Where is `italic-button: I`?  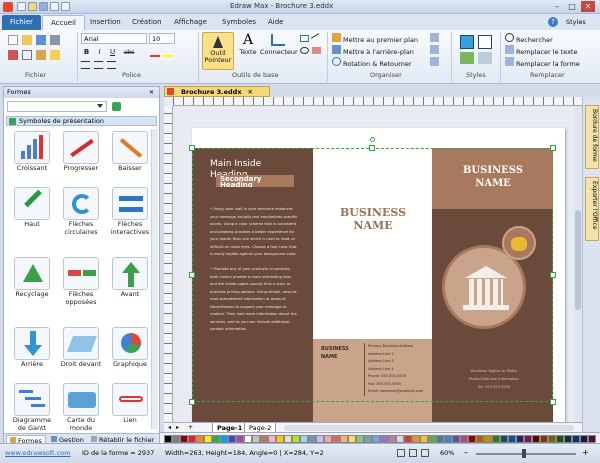
italic-button: I is located at coordinates (99, 52).